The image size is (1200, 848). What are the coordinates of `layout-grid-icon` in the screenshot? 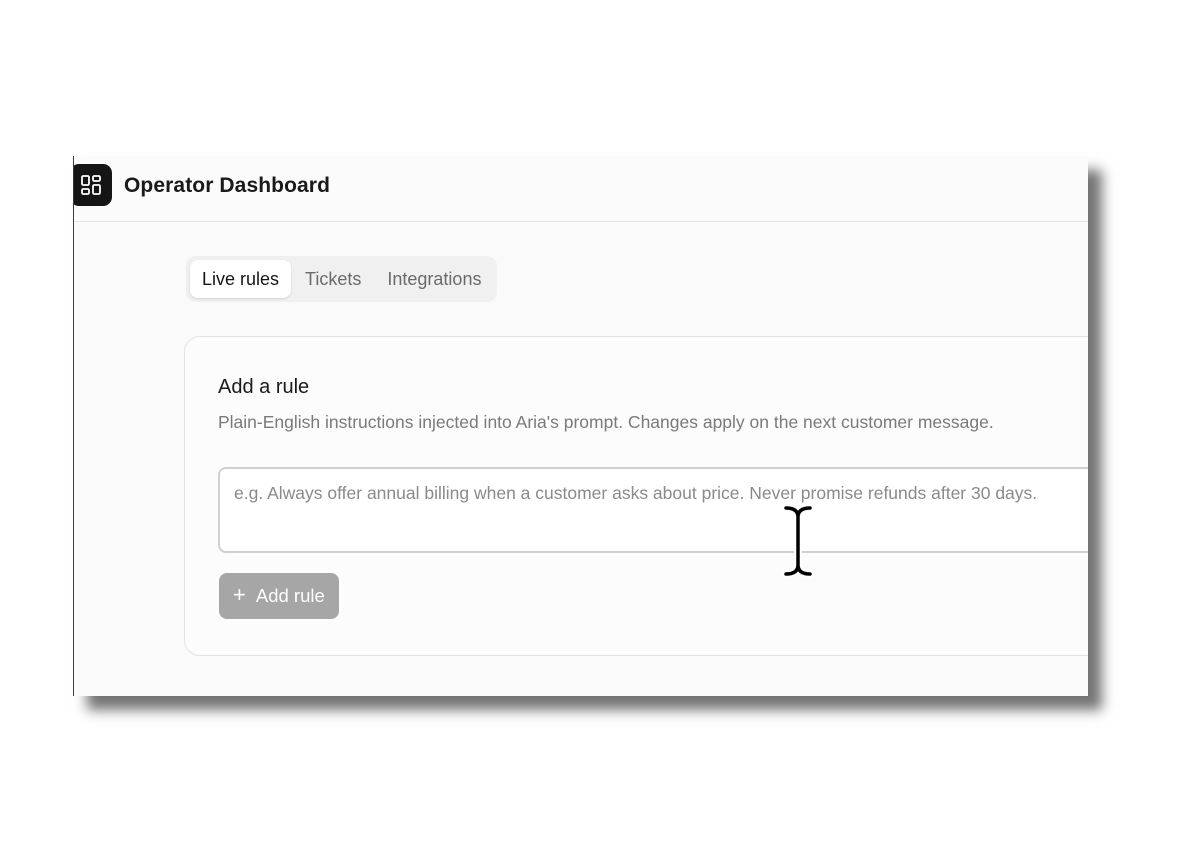 It's located at (93, 185).